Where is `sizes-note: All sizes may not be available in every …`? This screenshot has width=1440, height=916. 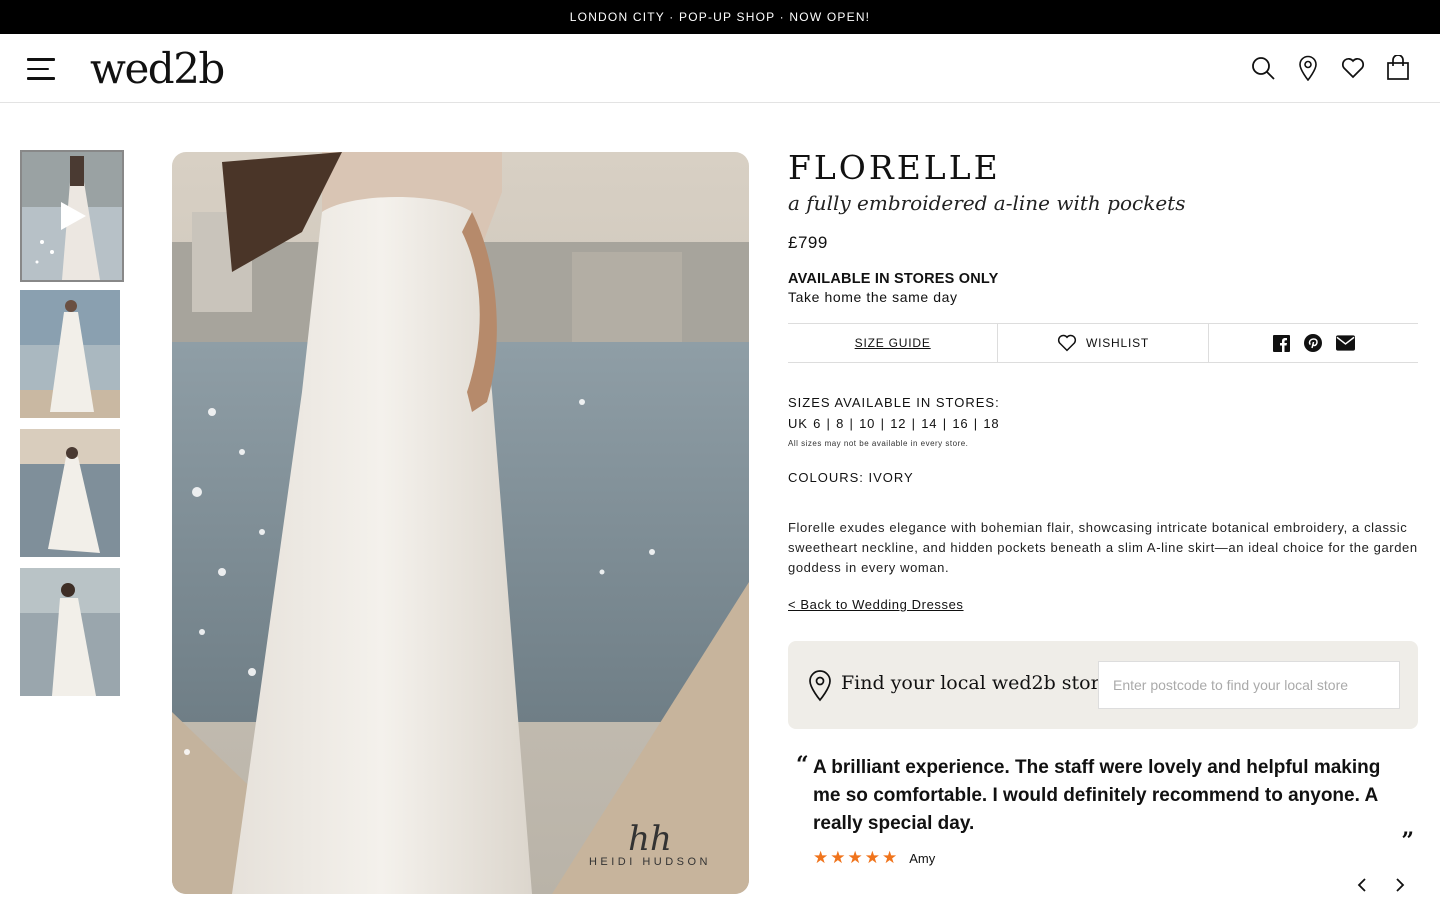
sizes-note: All sizes may not be available in every … is located at coordinates (878, 443).